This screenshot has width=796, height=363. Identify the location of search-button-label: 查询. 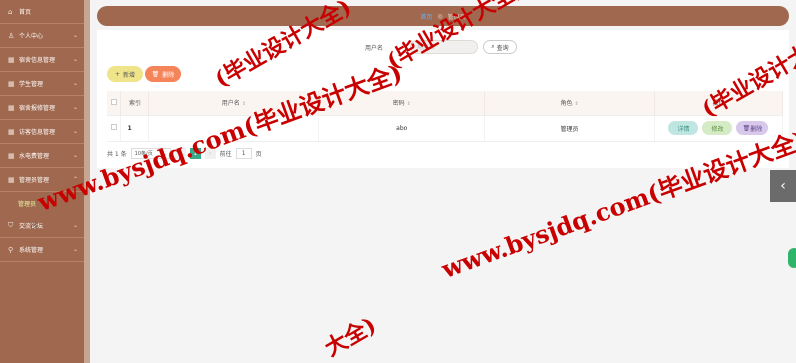
(502, 48).